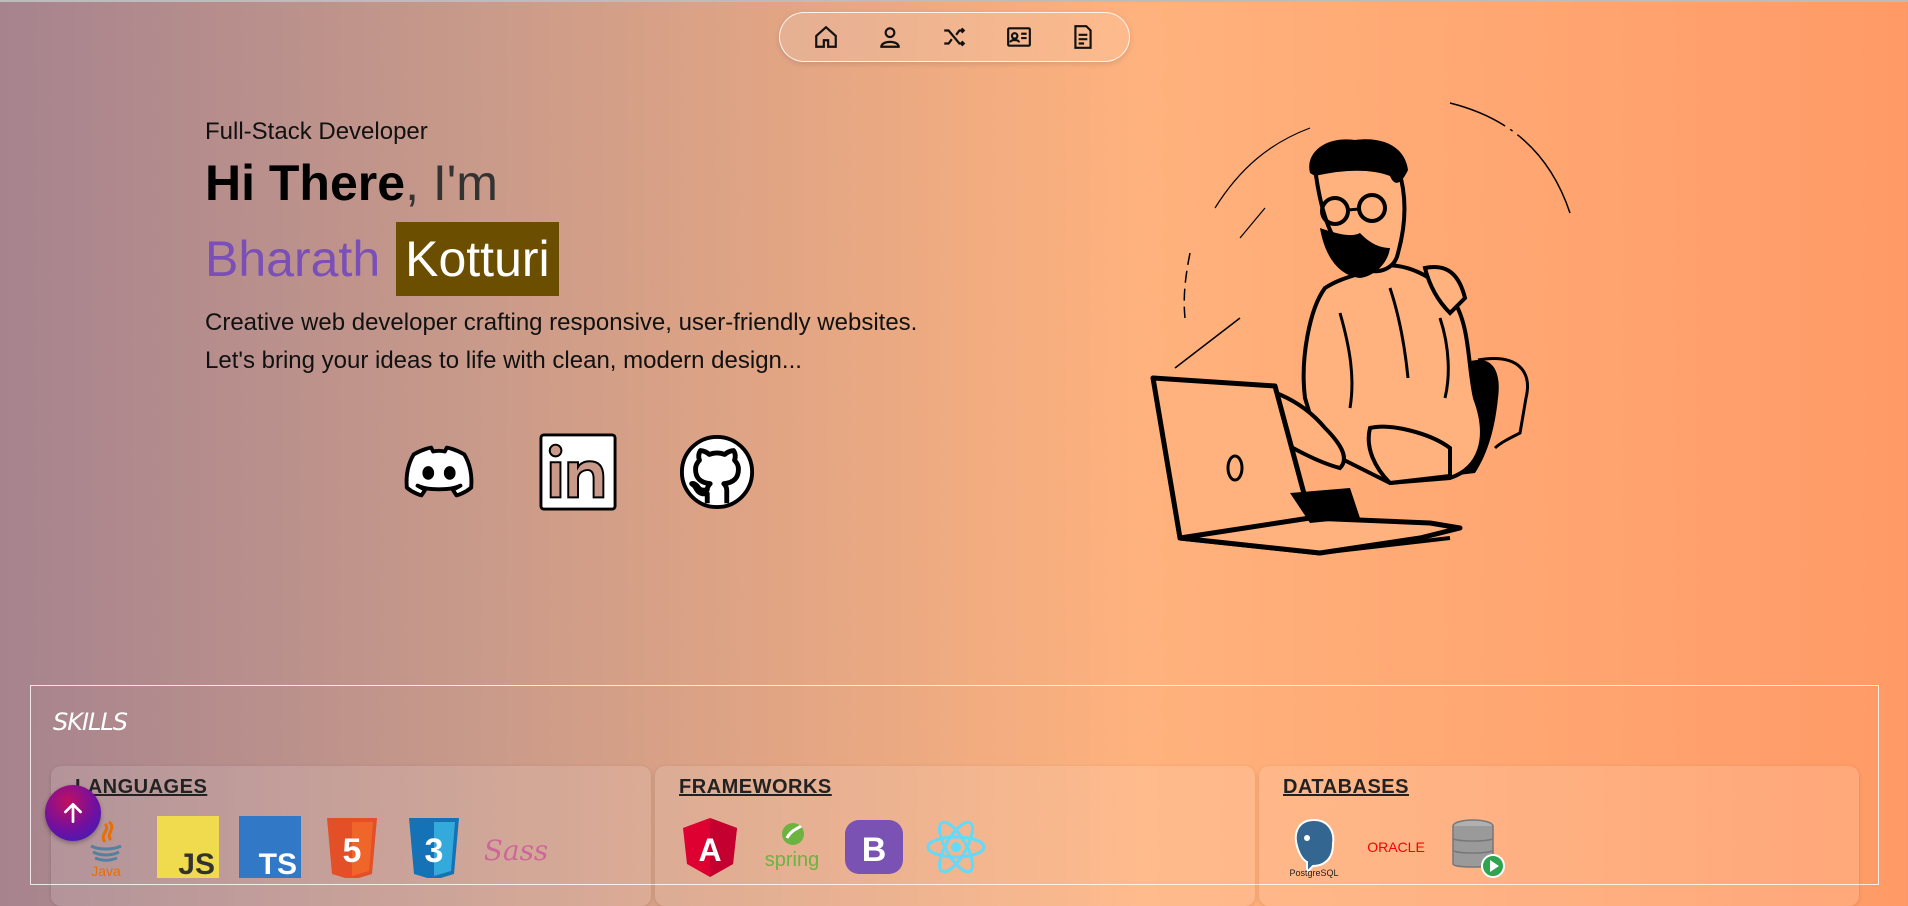 The height and width of the screenshot is (906, 1908). What do you see at coordinates (278, 863) in the screenshot?
I see `ts-logo-text: TS` at bounding box center [278, 863].